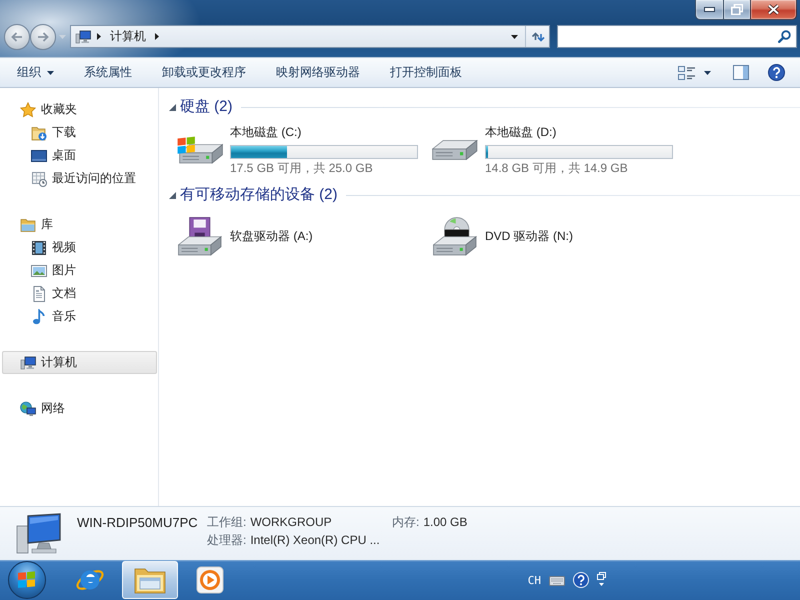 The height and width of the screenshot is (600, 800). I want to click on play-icon, so click(210, 580).